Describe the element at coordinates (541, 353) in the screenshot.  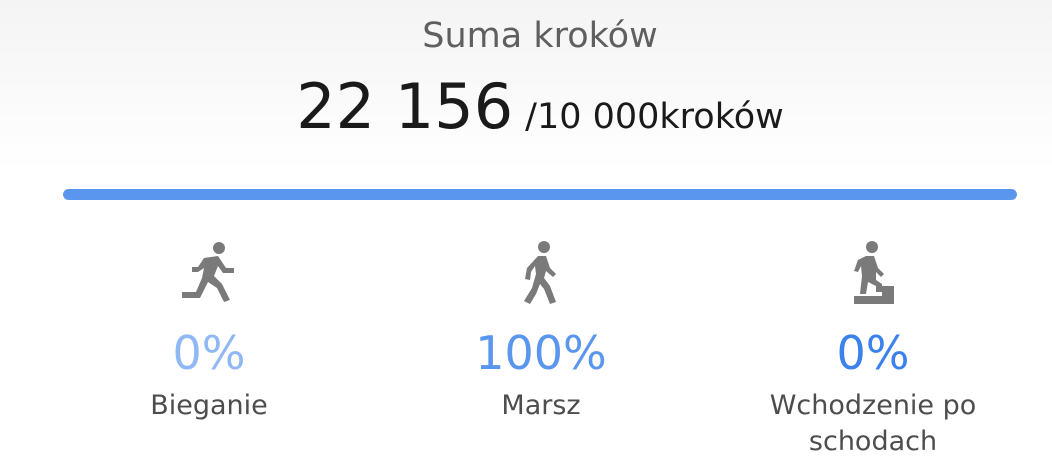
I see `stat-walking-percent: 100%` at that location.